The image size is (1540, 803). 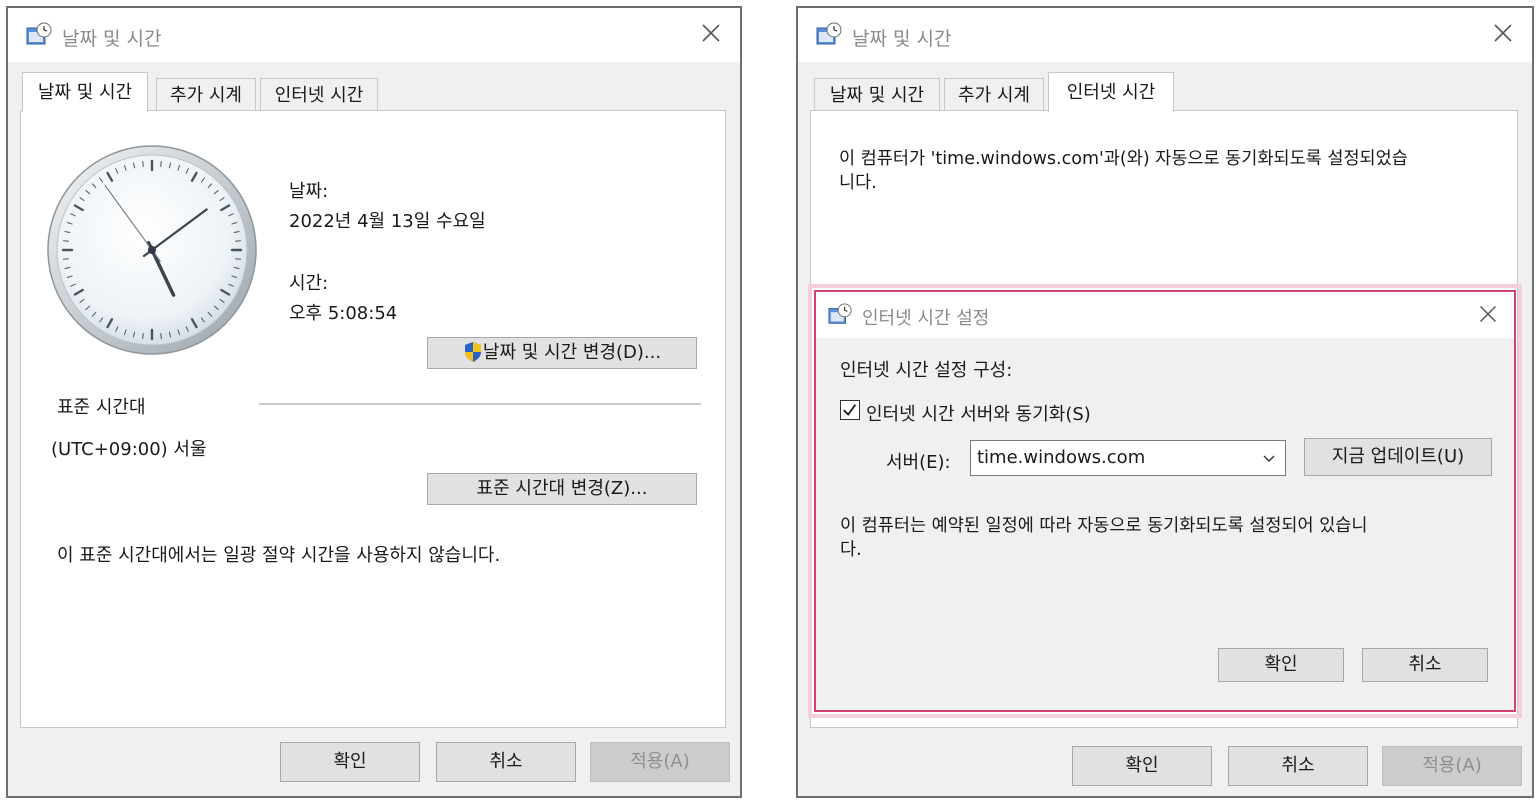 What do you see at coordinates (851, 550) in the screenshot?
I see `schedule-message-line2: 다.` at bounding box center [851, 550].